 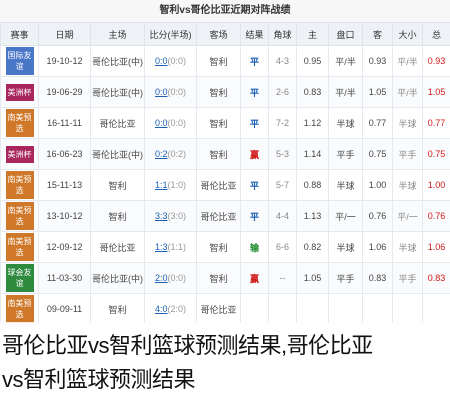 I want to click on column-header: 日期, so click(x=64, y=34).